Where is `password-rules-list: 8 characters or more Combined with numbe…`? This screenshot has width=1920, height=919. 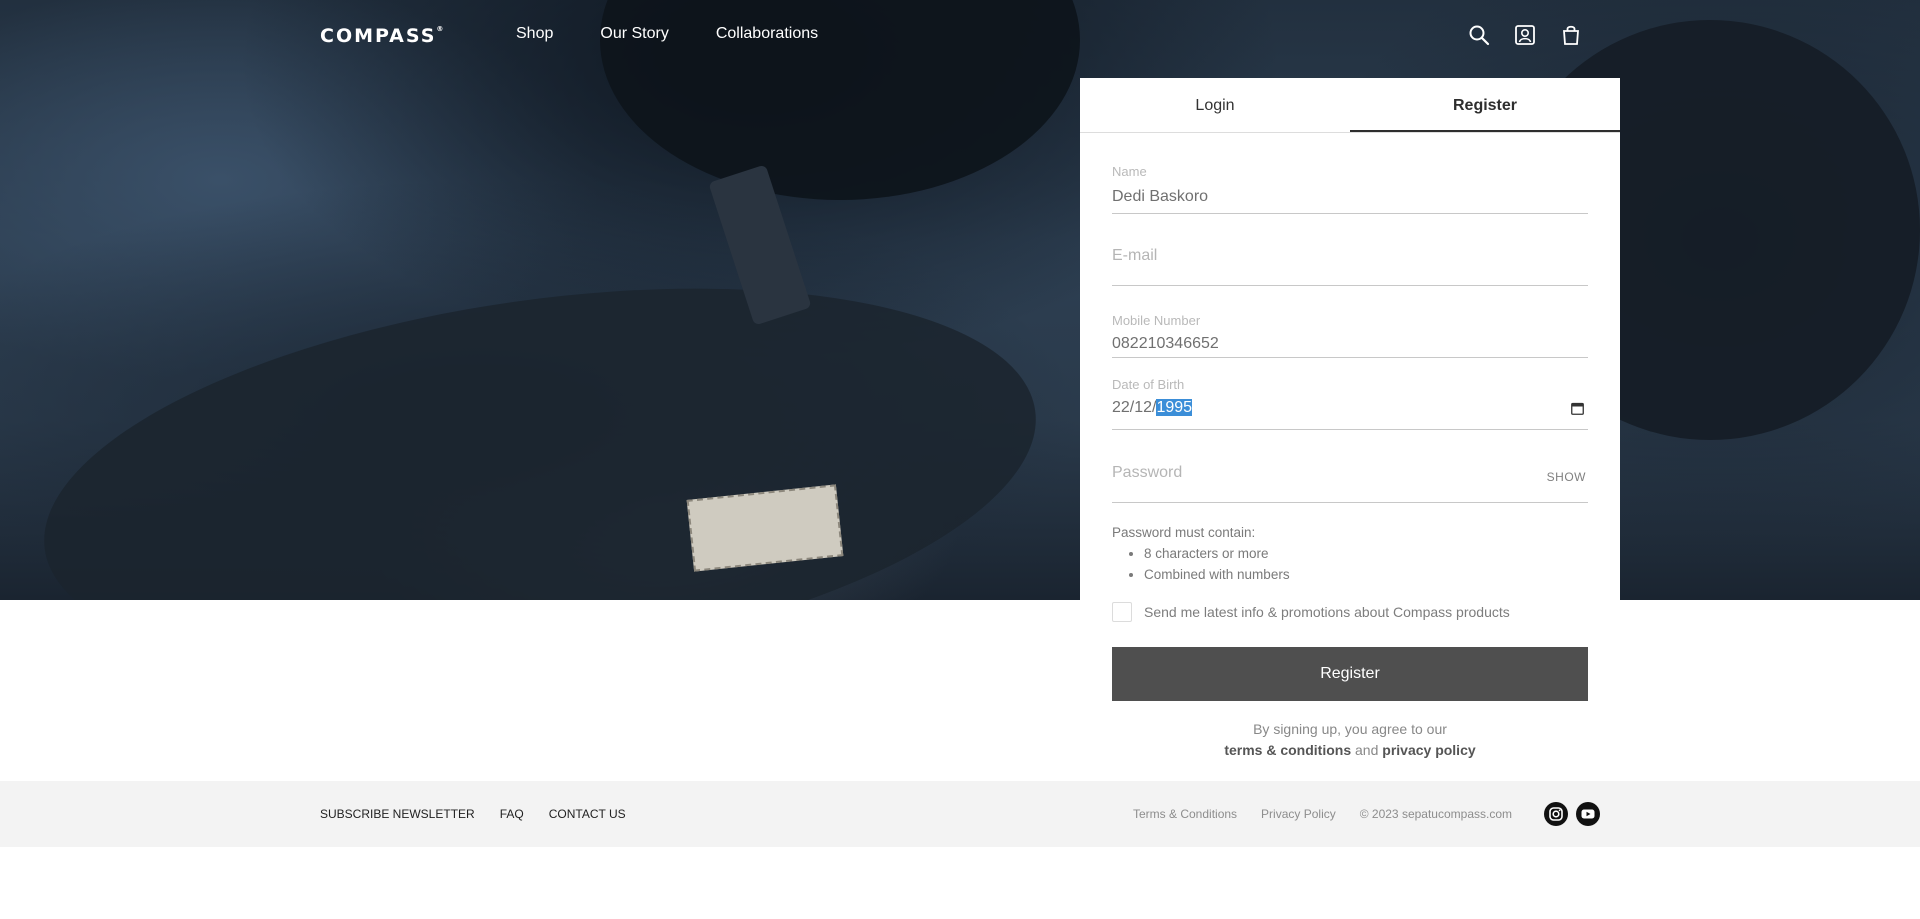 password-rules-list: 8 characters or more Combined with numbe… is located at coordinates (1366, 564).